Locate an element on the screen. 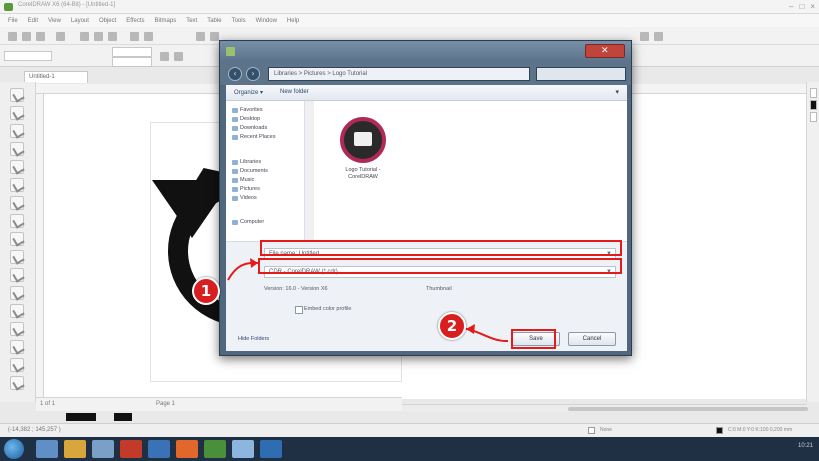 This screenshot has width=819, height=461. start-button is located at coordinates (14, 449).